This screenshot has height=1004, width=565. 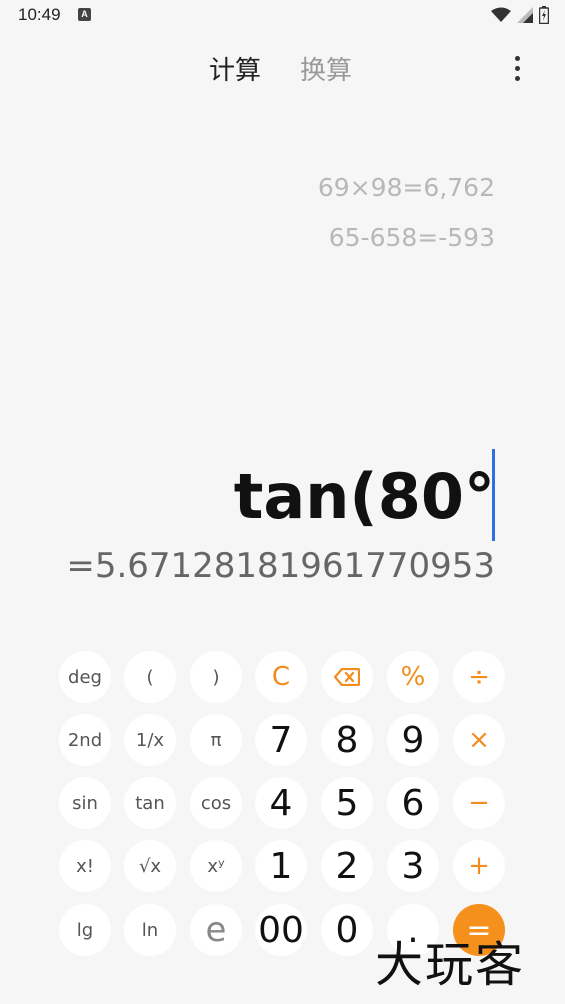 I want to click on calculation-history: 69×98=6,762 65-658=-593, so click(x=406, y=220).